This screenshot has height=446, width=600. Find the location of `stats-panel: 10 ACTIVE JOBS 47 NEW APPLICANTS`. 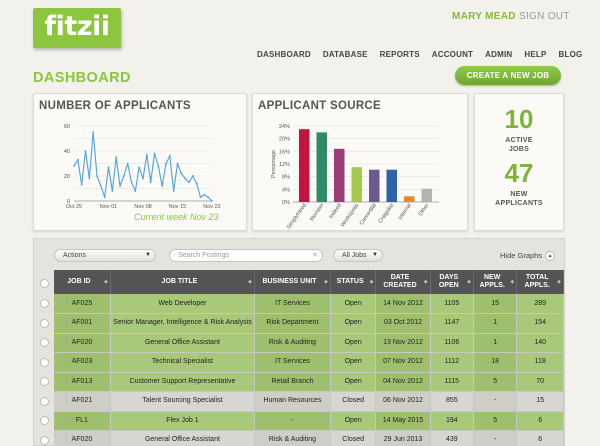

stats-panel: 10 ACTIVE JOBS 47 NEW APPLICANTS is located at coordinates (519, 162).